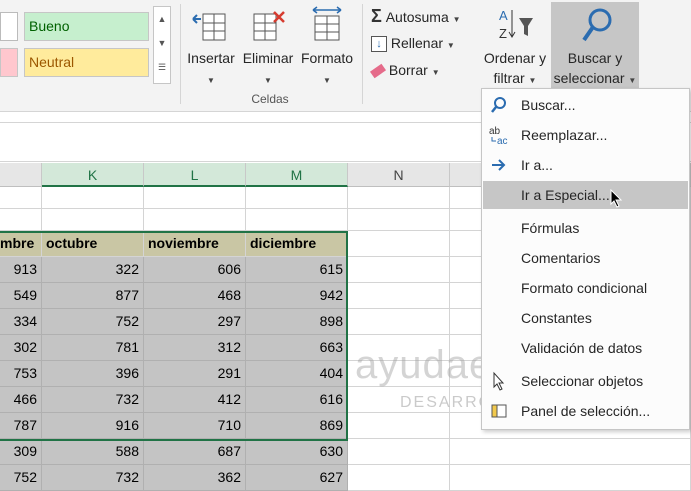  What do you see at coordinates (9, 26) in the screenshot?
I see `style-empty` at bounding box center [9, 26].